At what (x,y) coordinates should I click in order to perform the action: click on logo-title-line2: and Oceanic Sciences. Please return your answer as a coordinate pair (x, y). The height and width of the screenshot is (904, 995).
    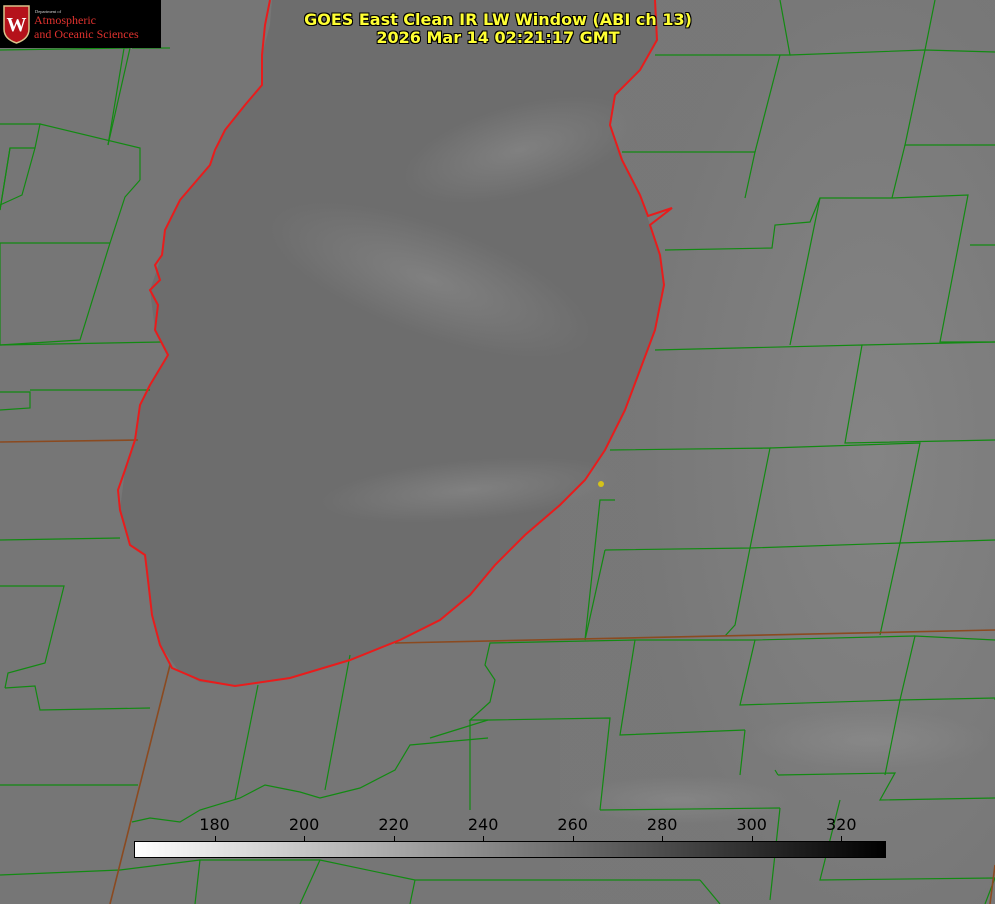
    Looking at the image, I should click on (86, 34).